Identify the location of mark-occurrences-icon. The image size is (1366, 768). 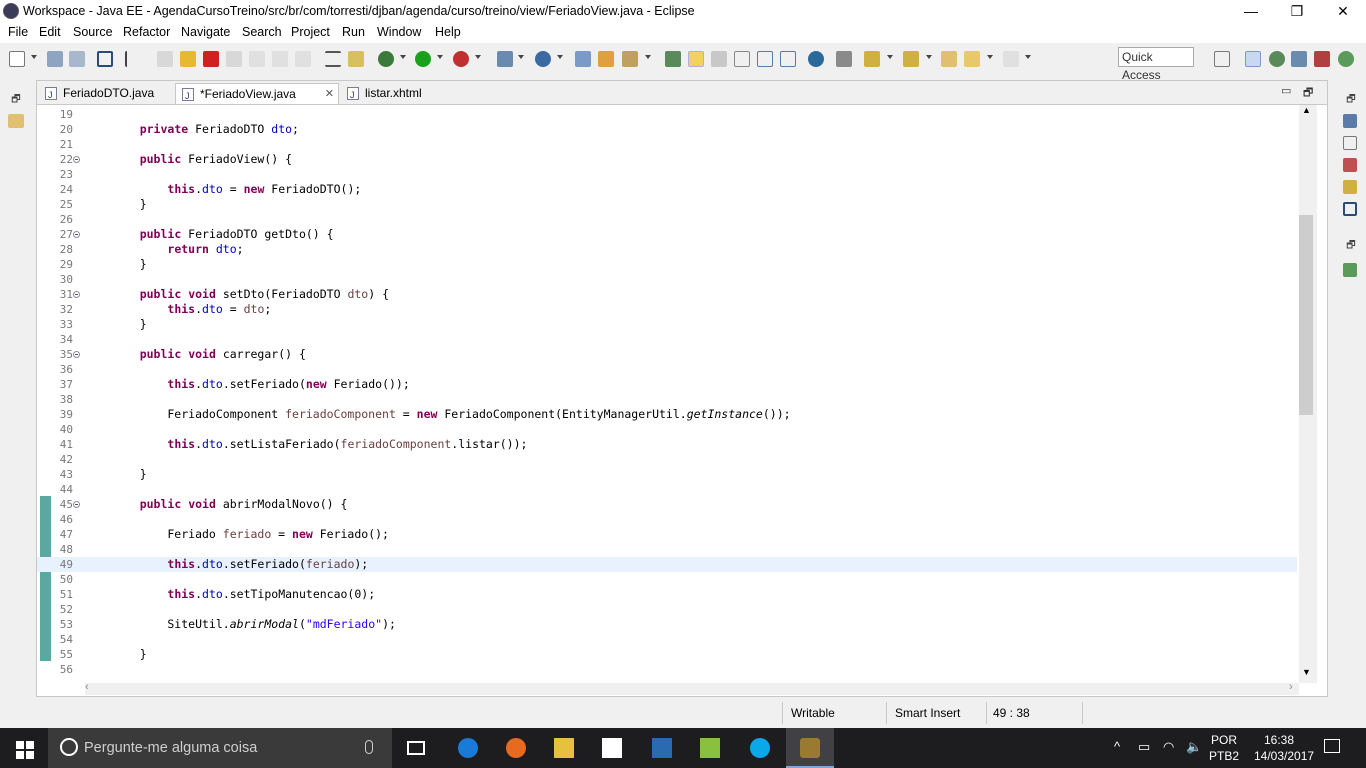
(696, 59).